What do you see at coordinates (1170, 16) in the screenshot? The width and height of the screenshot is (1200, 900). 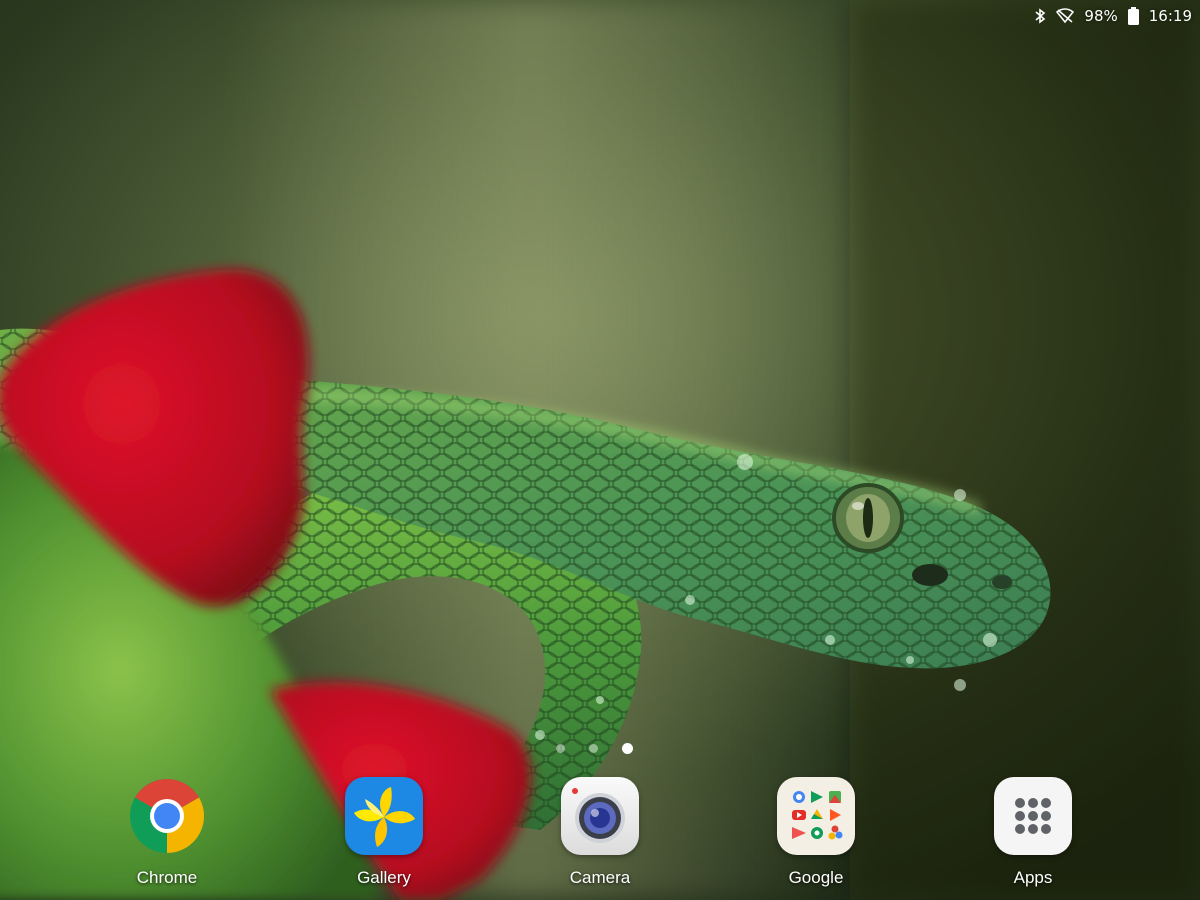 I see `clock: 16:19` at bounding box center [1170, 16].